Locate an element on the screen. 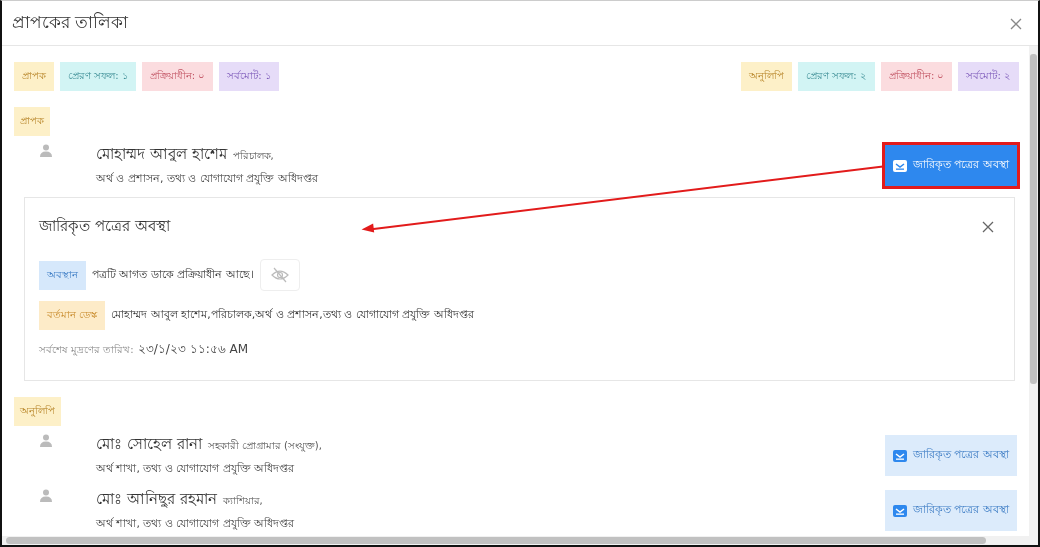  status-tag: বর্তমান ডেস্ক is located at coordinates (72, 315).